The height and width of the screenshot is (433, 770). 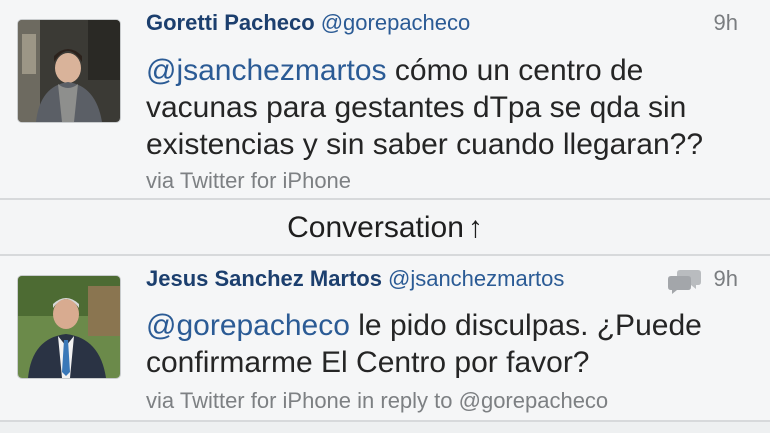 What do you see at coordinates (416, 107) in the screenshot?
I see `tweet-text-line2: vacunas para gestantes dTpa se qda sin` at bounding box center [416, 107].